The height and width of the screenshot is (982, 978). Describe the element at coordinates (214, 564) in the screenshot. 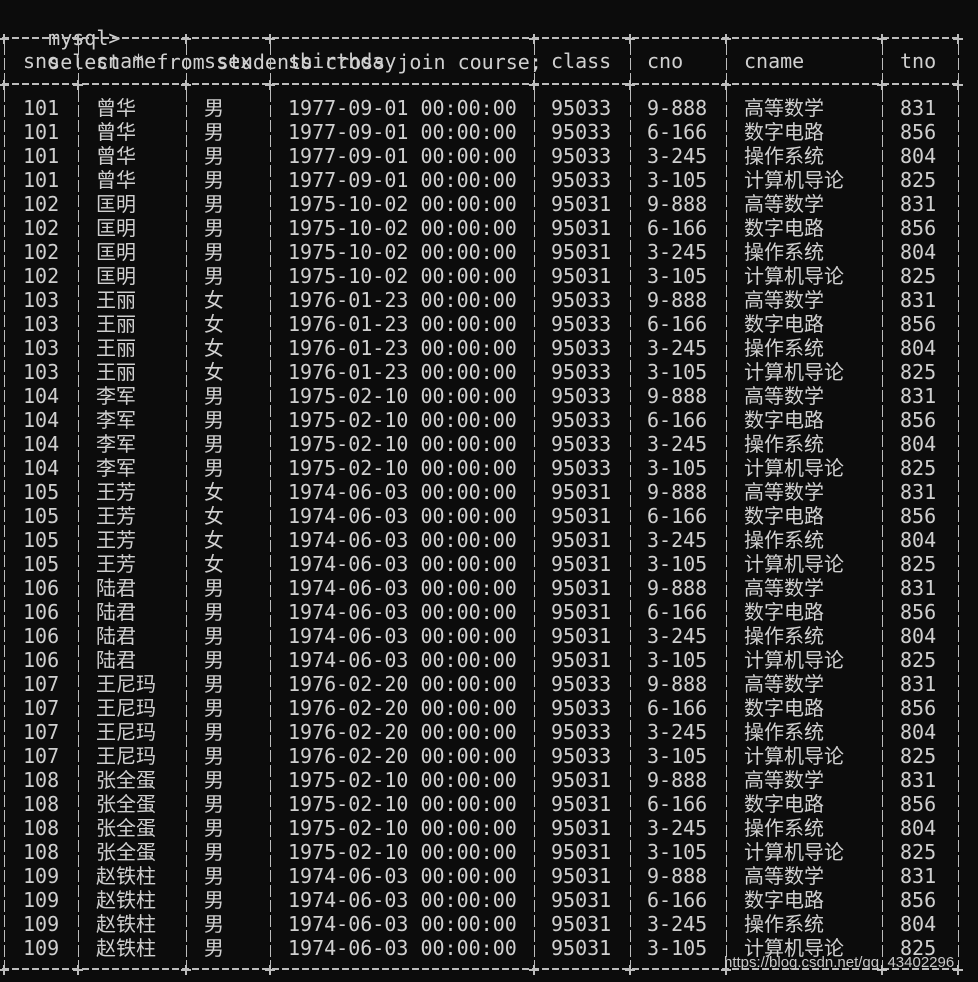

I see `table-cell-ssex: 女` at that location.